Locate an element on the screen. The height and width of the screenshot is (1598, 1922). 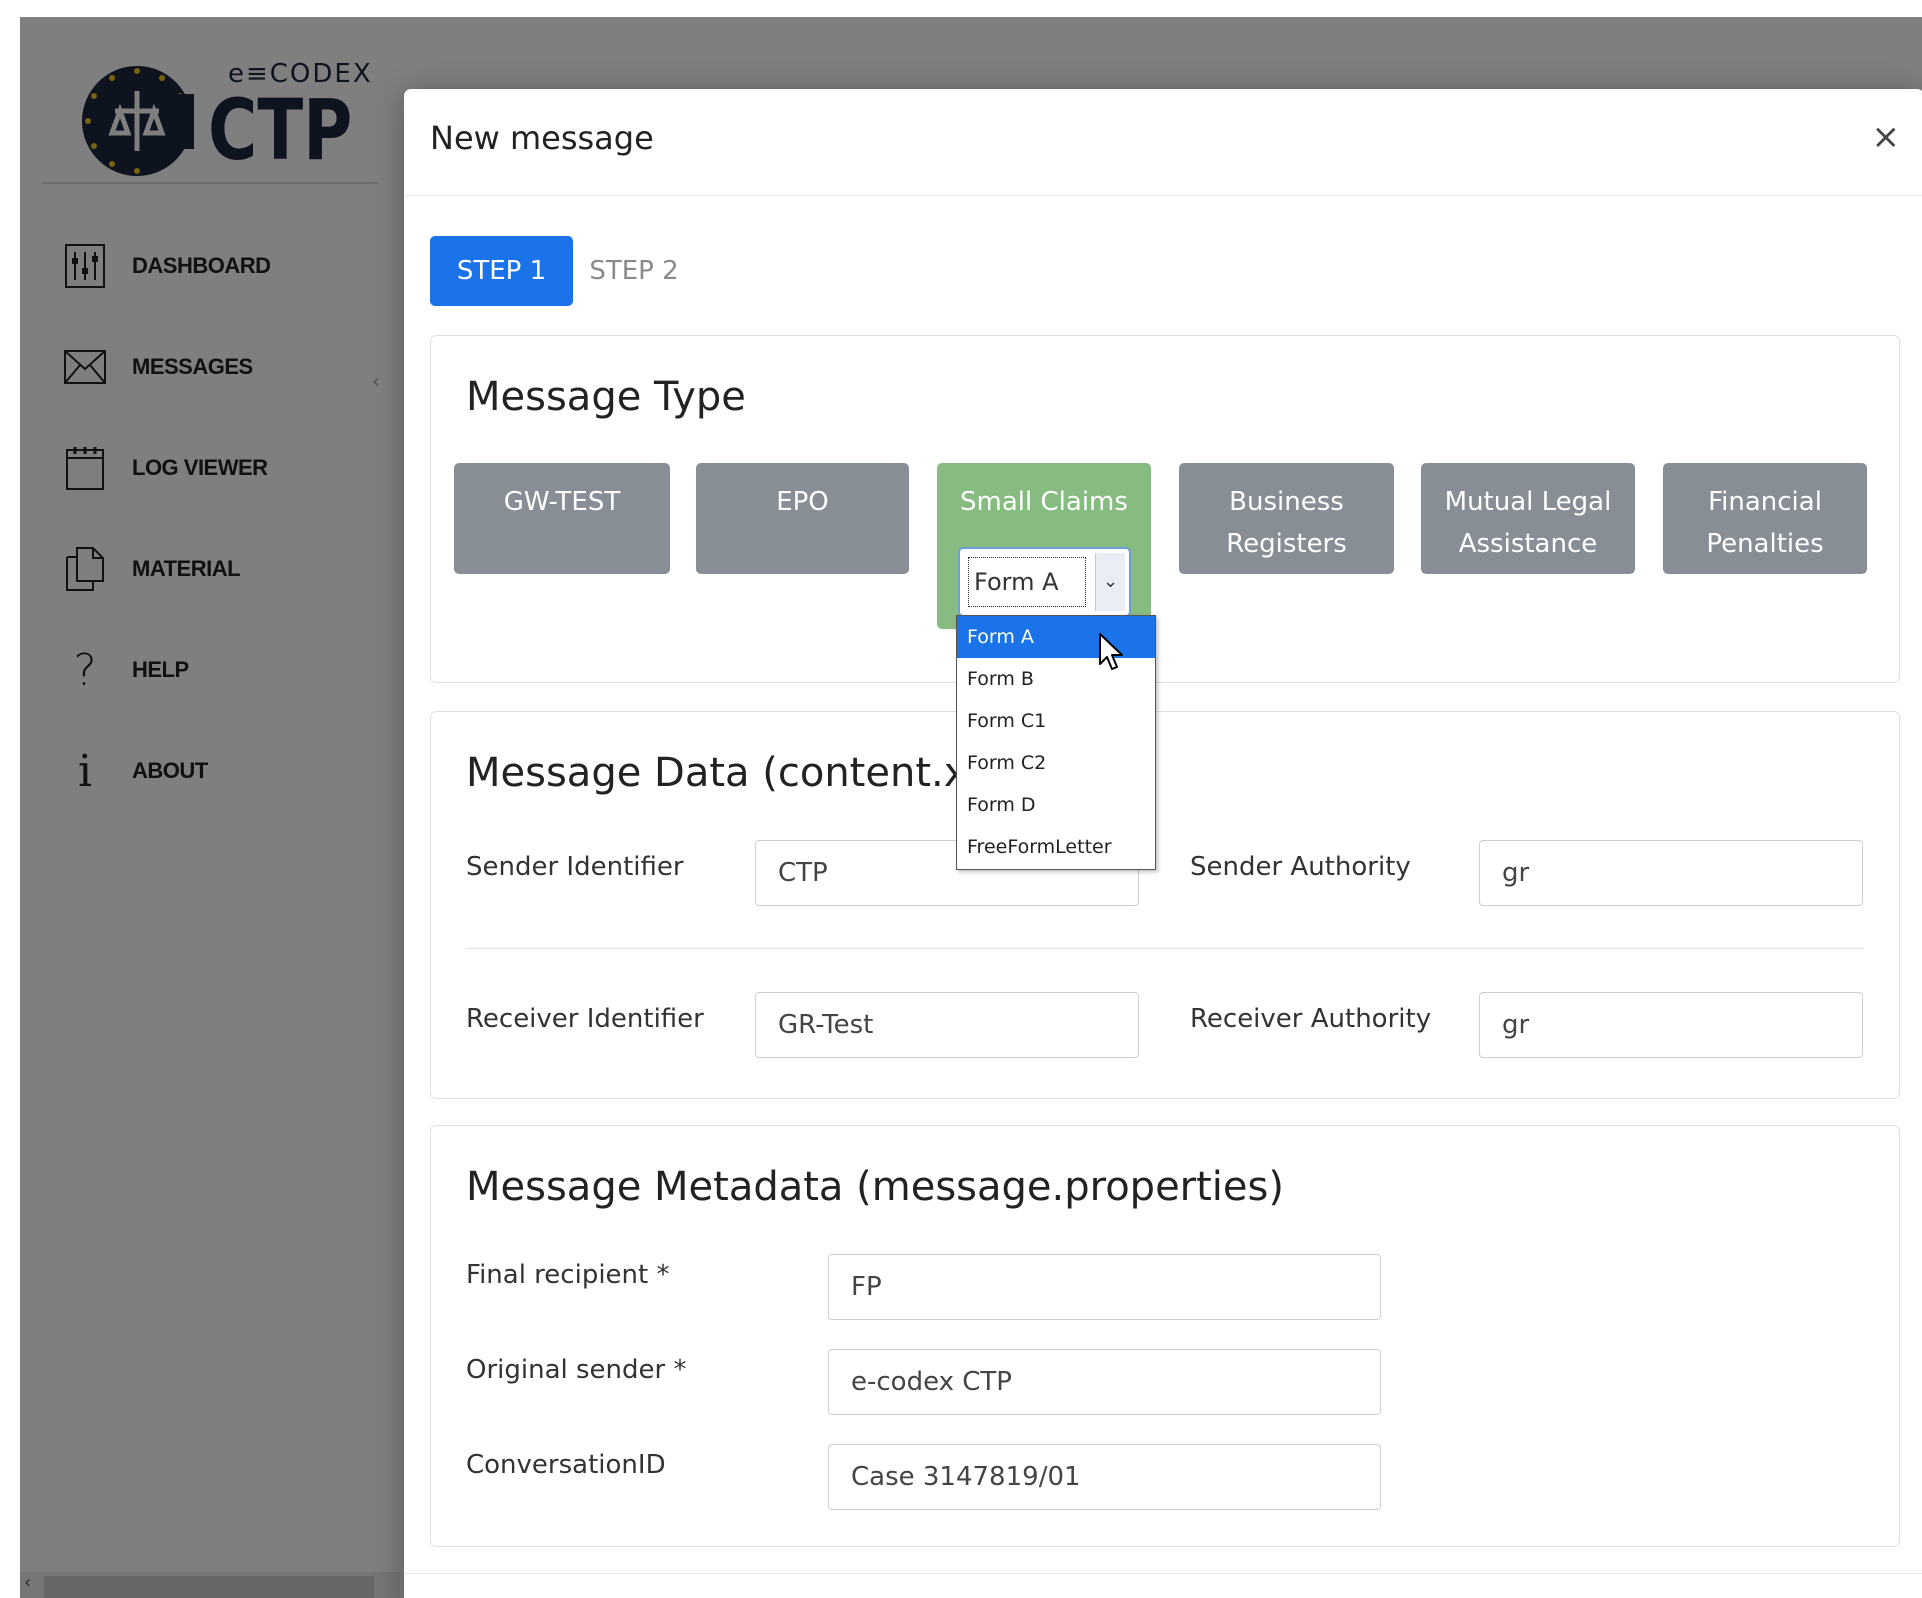
message-type-label: Business is located at coordinates (1286, 502).